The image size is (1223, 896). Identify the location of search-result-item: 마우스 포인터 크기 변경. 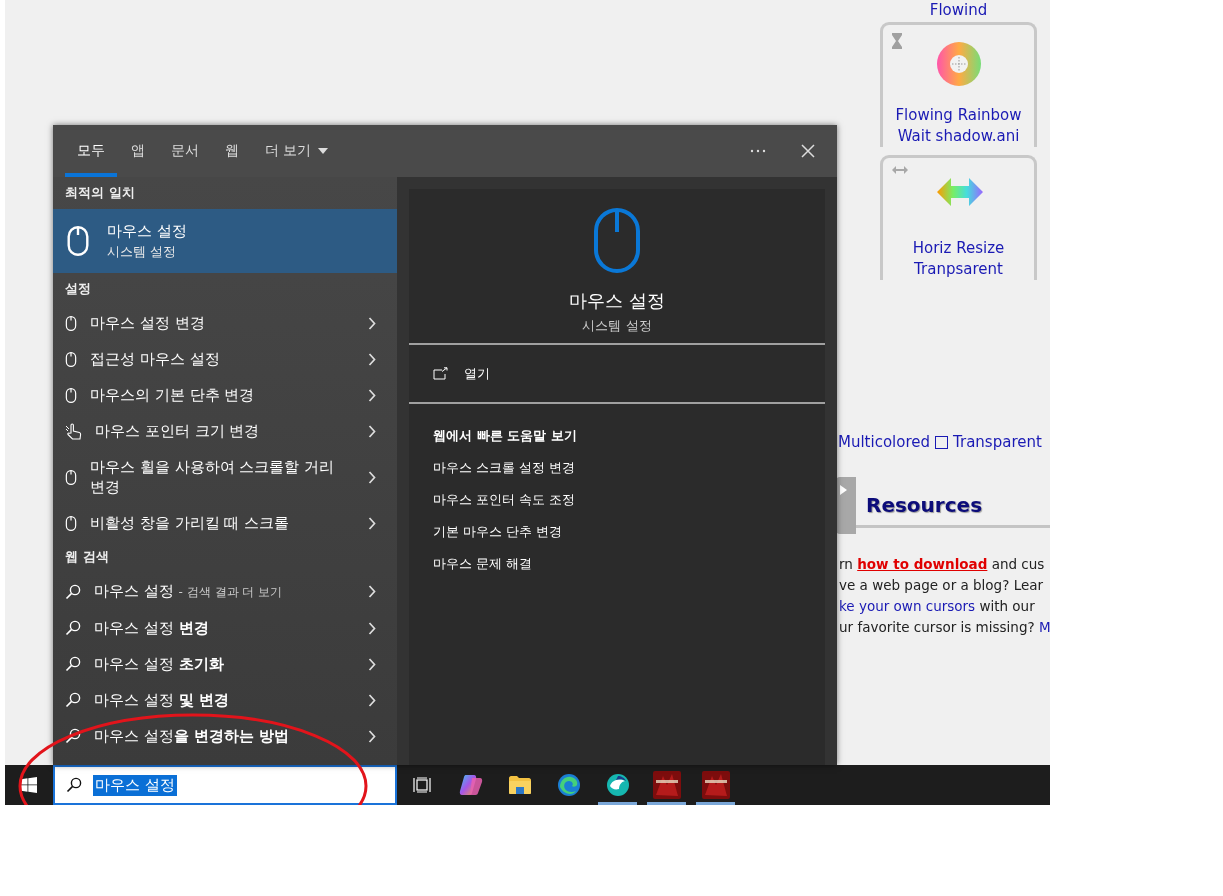
(225, 431).